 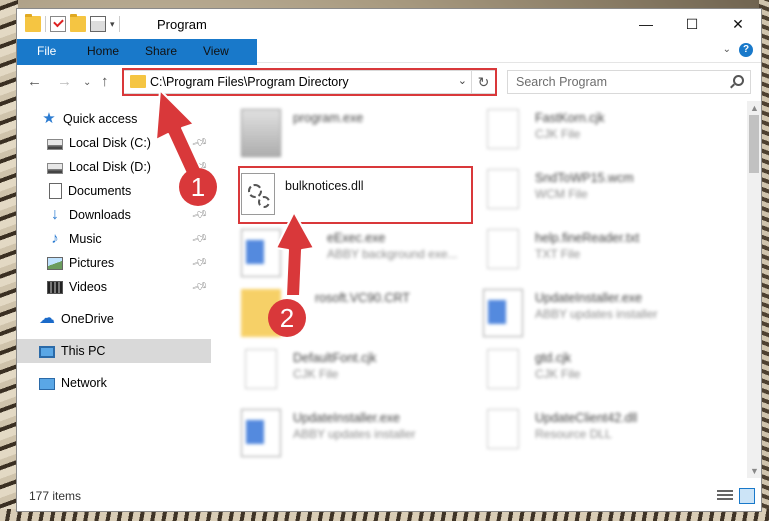 What do you see at coordinates (295, 254) in the screenshot?
I see `arrow-2-icon` at bounding box center [295, 254].